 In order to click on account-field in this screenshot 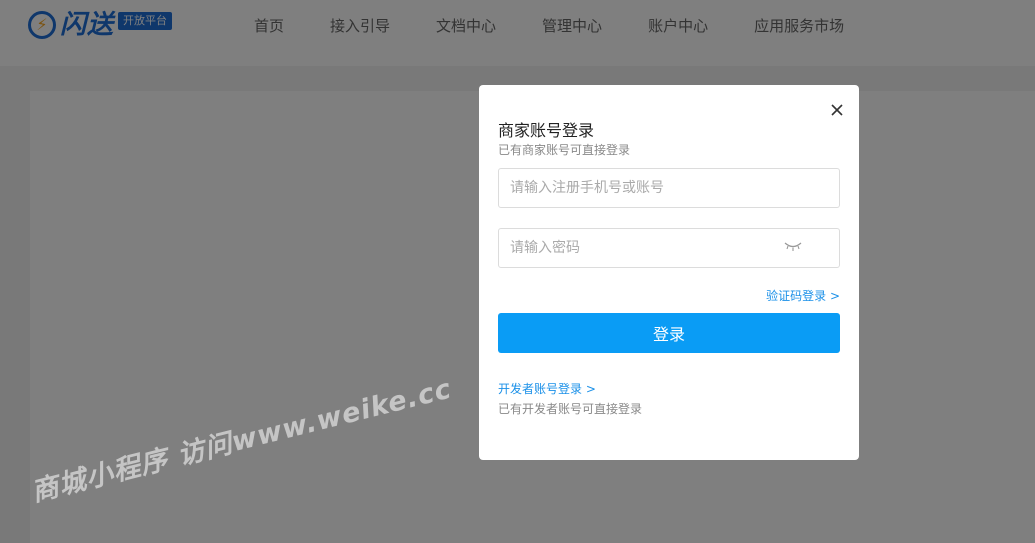, I will do `click(669, 188)`.